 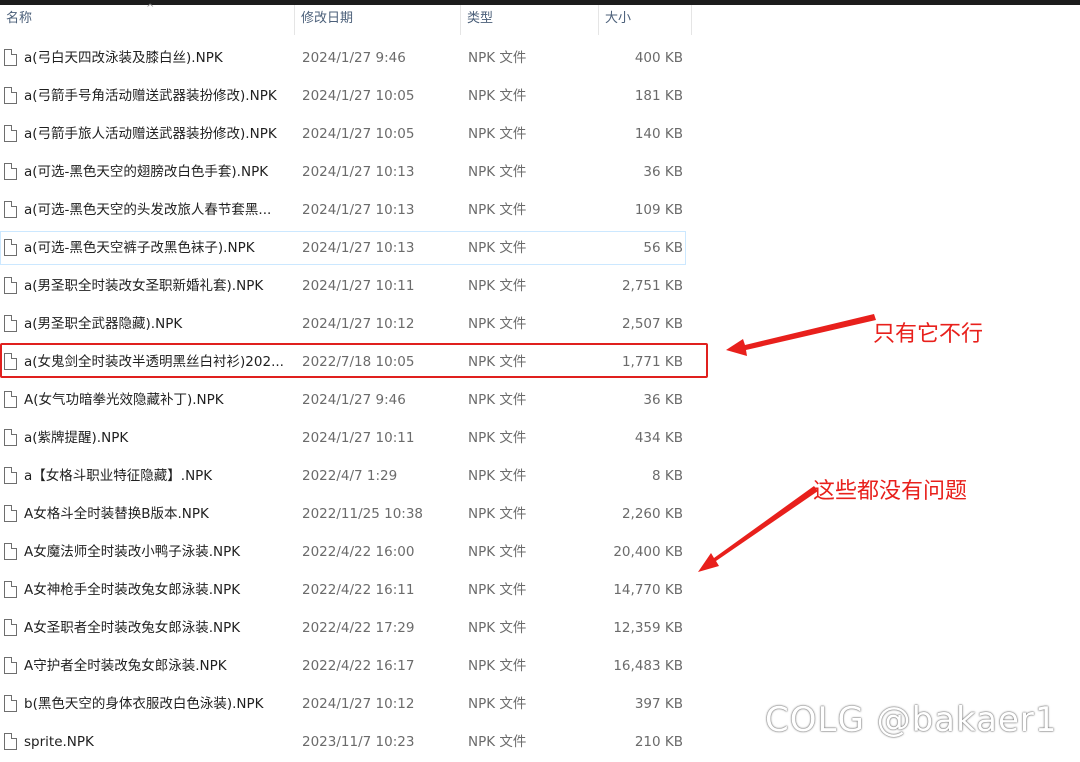 I want to click on annotation-only-this: 只有它不行, so click(x=928, y=334).